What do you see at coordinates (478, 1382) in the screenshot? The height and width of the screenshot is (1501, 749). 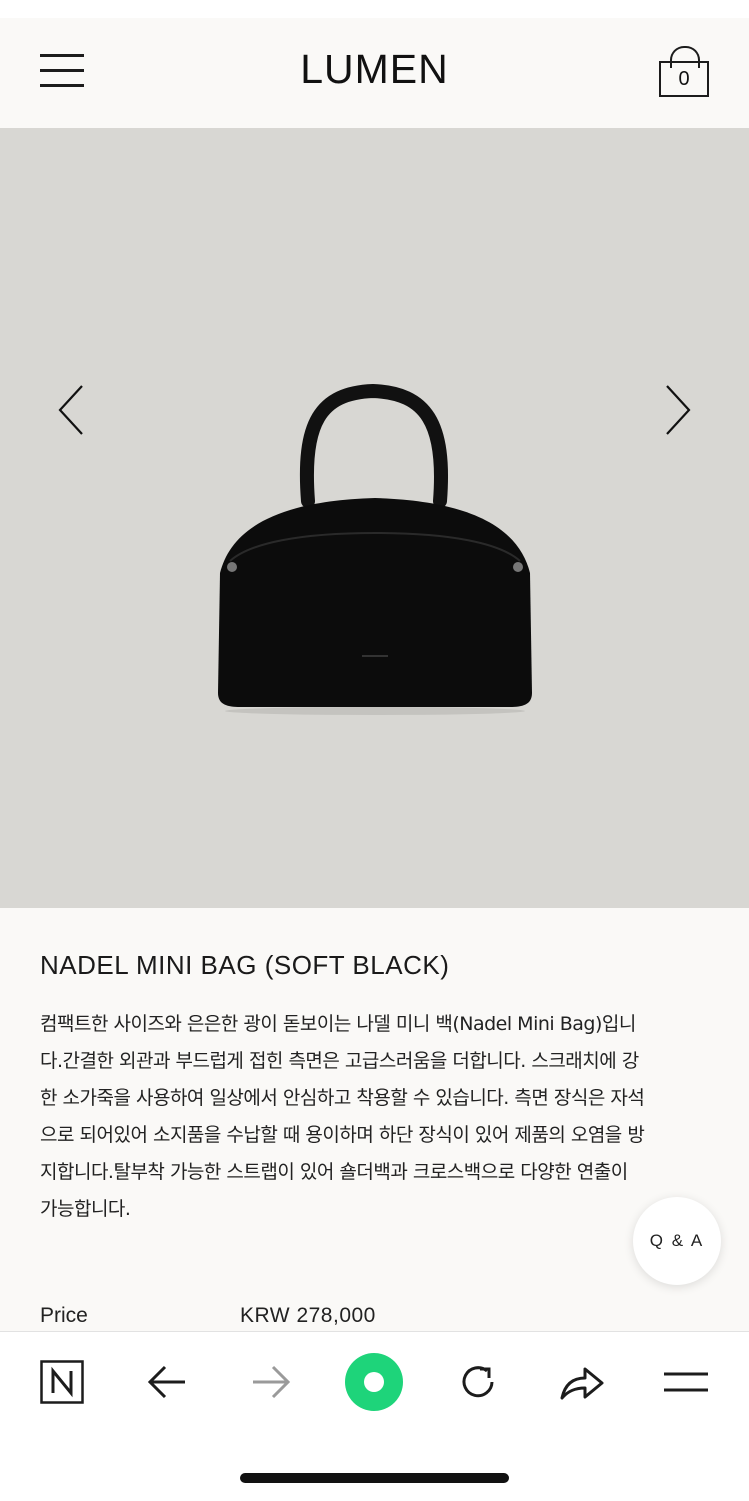 I see `reload-icon` at bounding box center [478, 1382].